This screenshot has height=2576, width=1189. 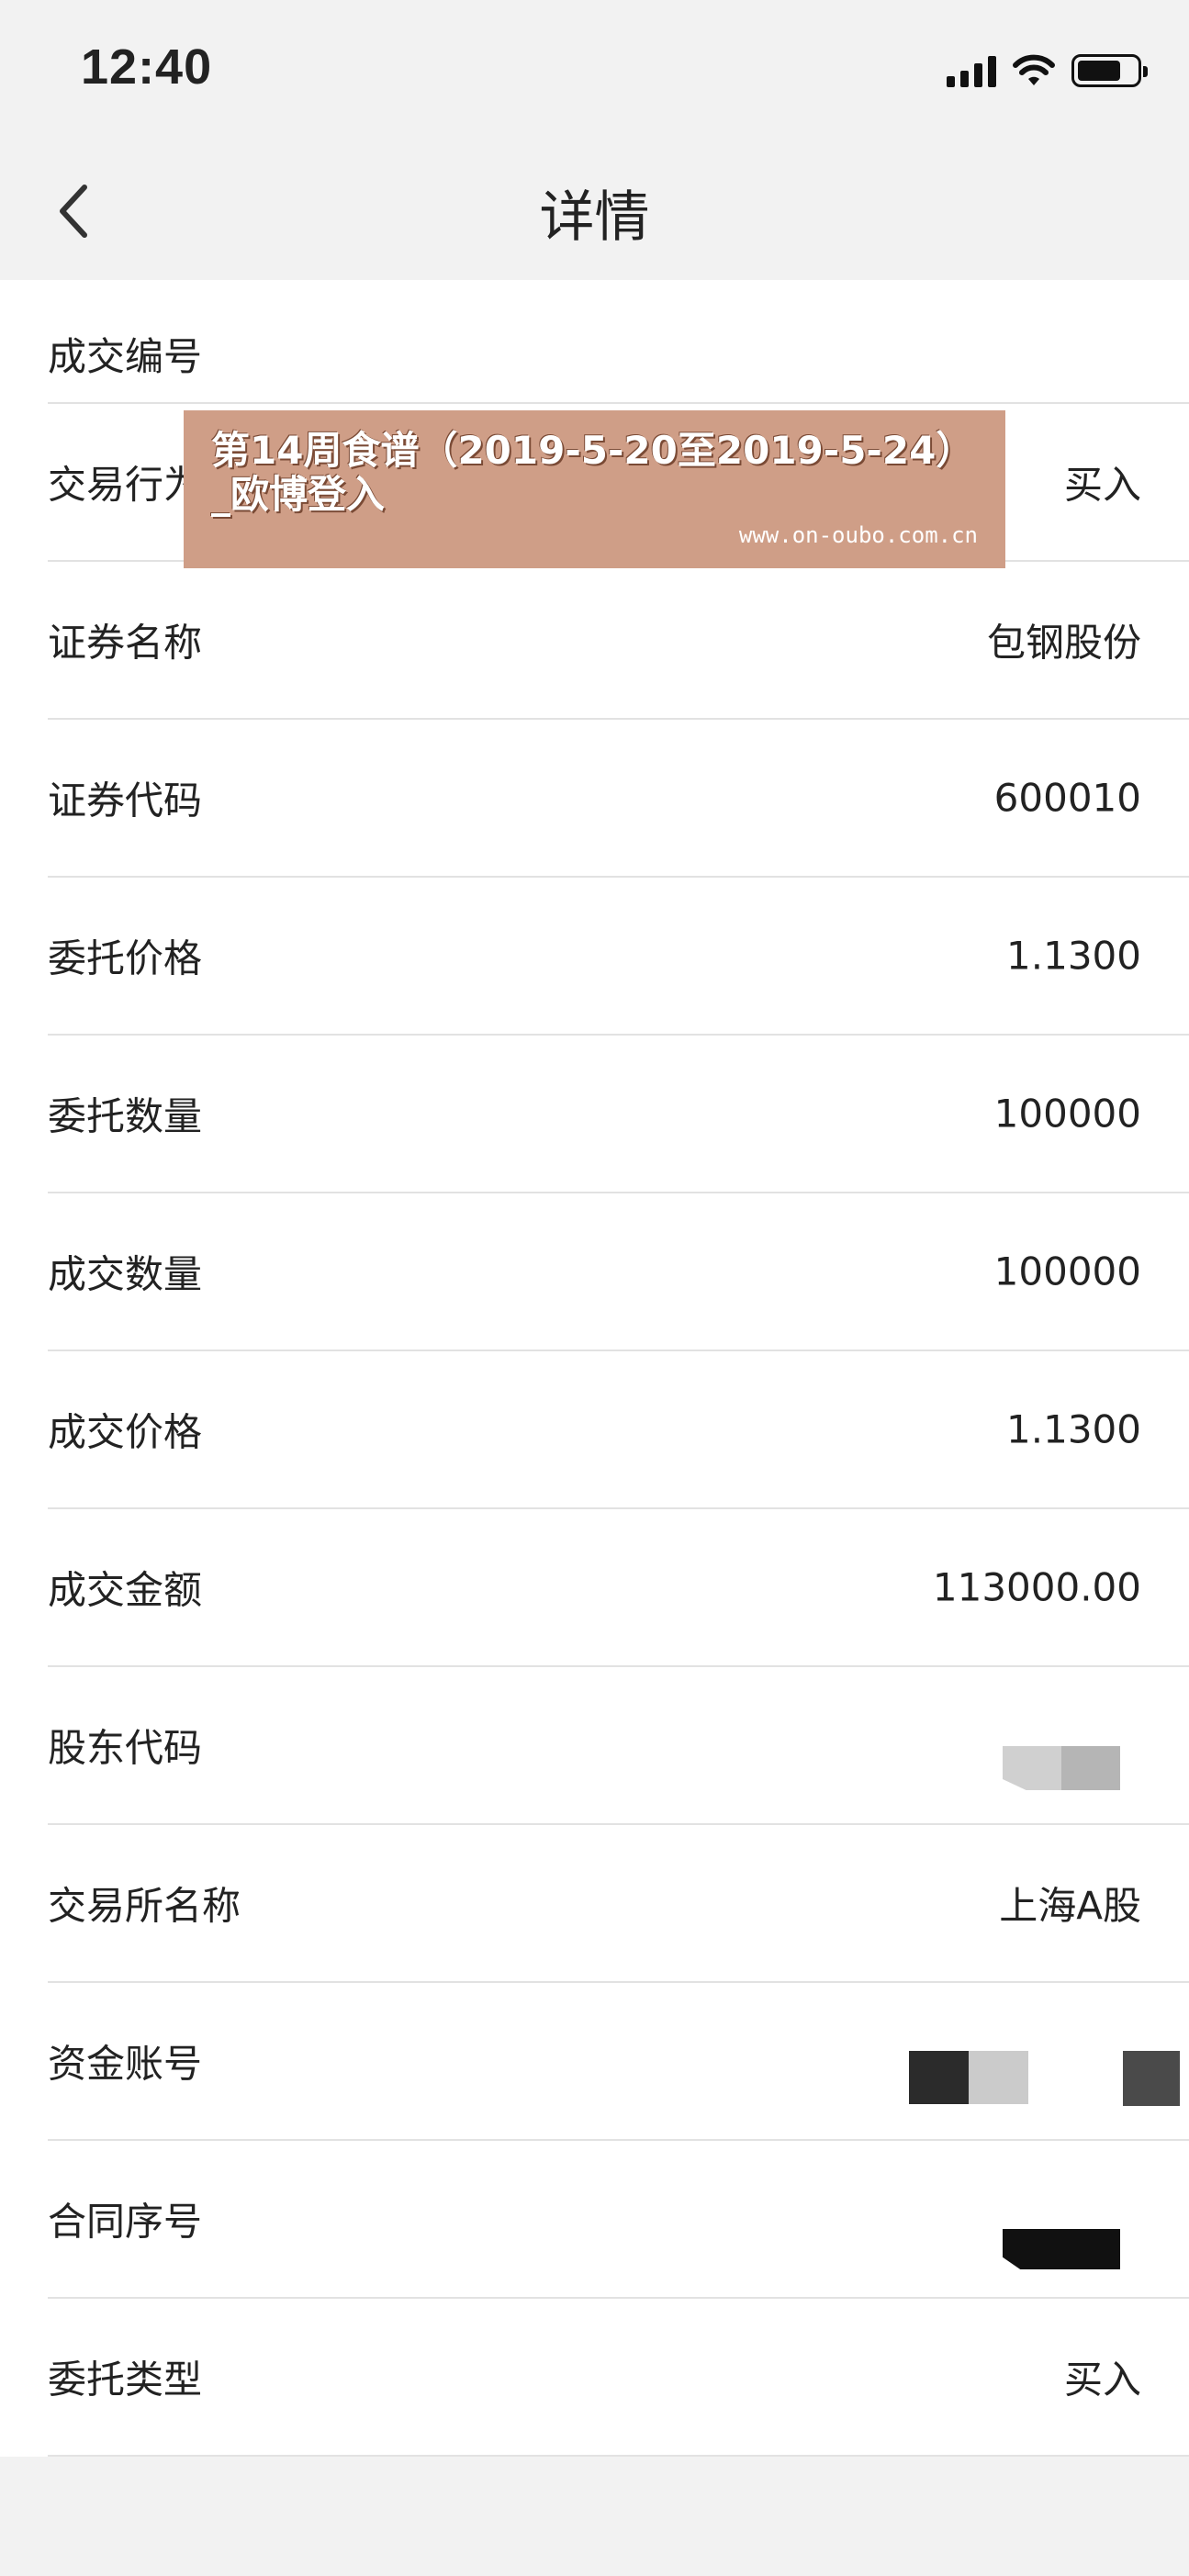 I want to click on status-icons, so click(x=1047, y=71).